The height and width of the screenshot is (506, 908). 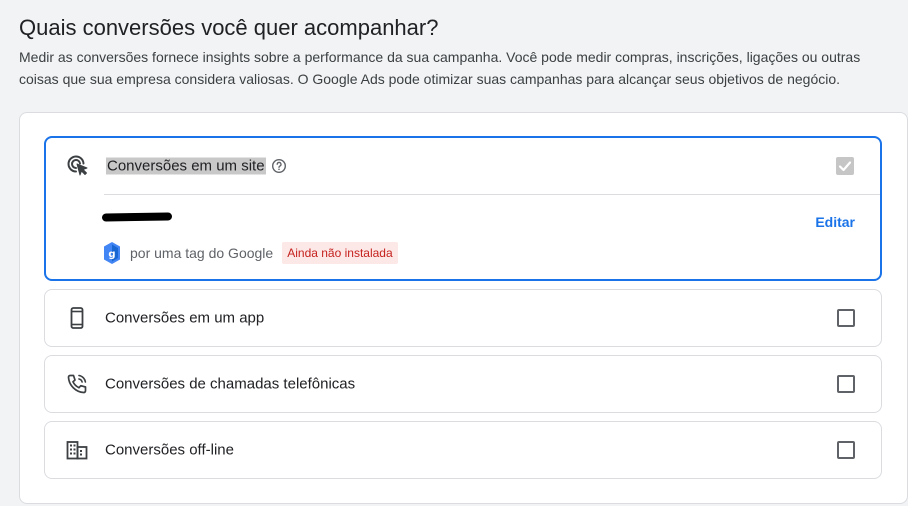 What do you see at coordinates (835, 222) in the screenshot?
I see `edit-button: Editar` at bounding box center [835, 222].